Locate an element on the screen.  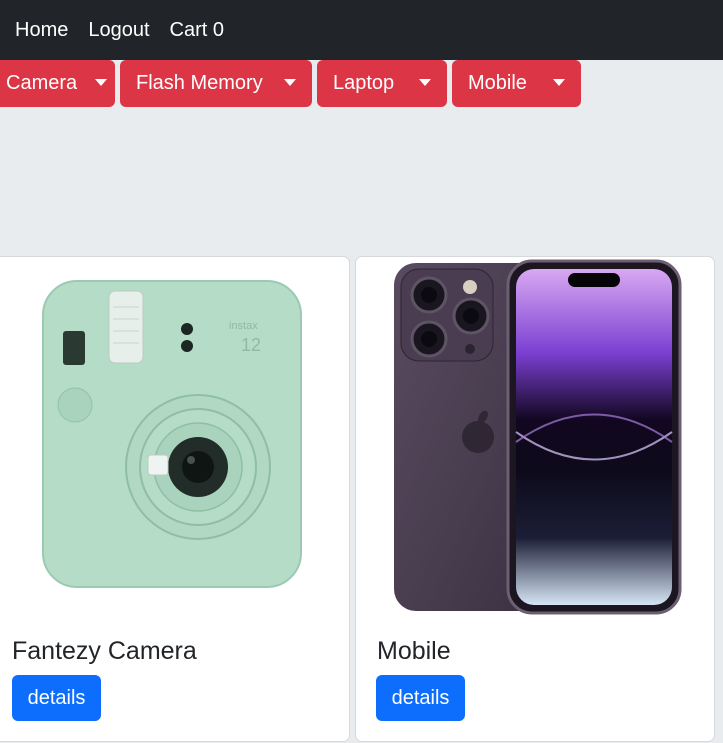
category-dropdown-mobile: Mobile is located at coordinates (516, 83).